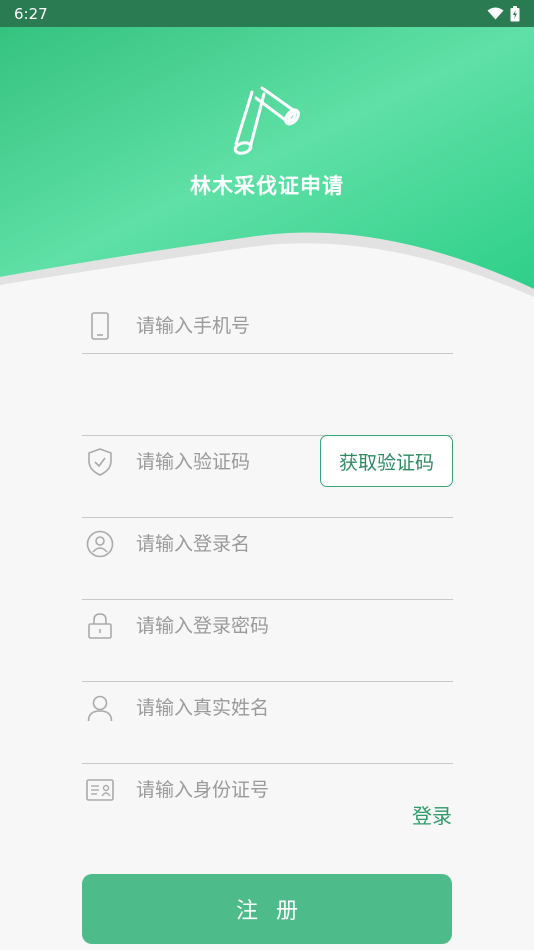  I want to click on status-icons, so click(503, 13).